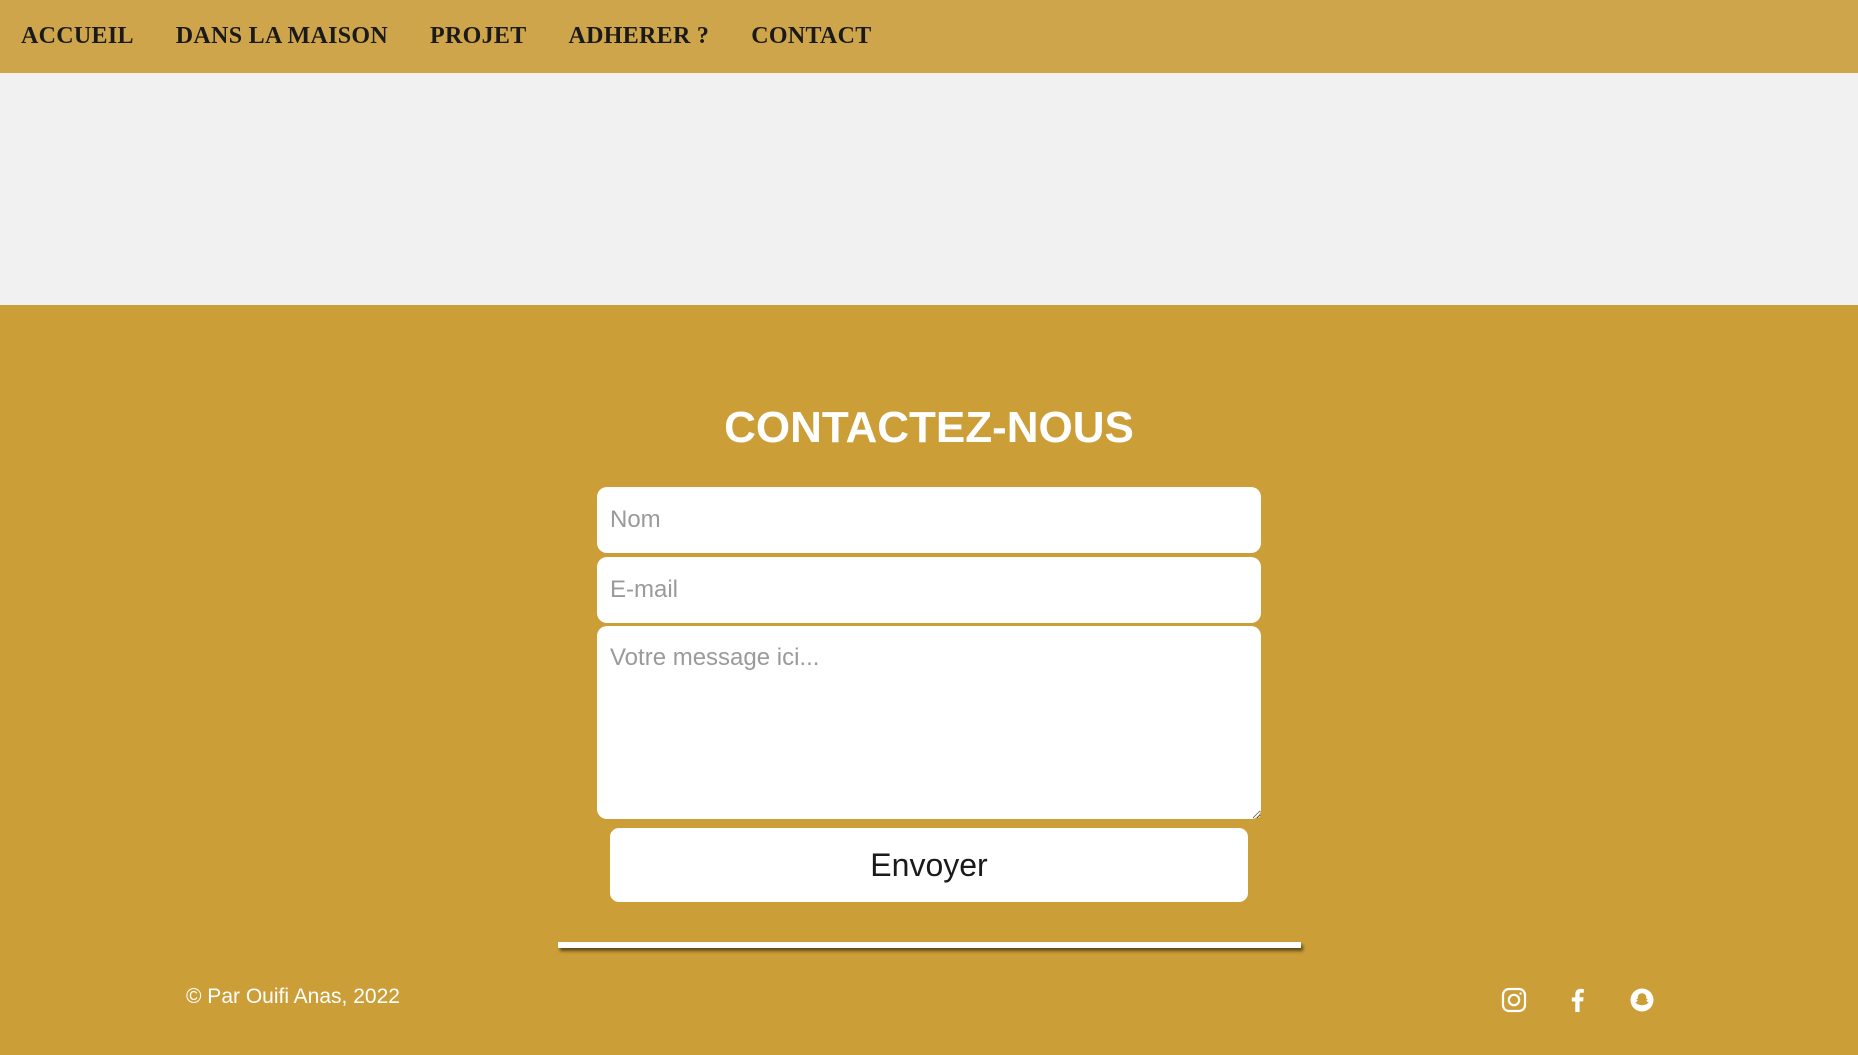 This screenshot has height=1055, width=1858. What do you see at coordinates (1642, 1000) in the screenshot?
I see `snapchat-icon` at bounding box center [1642, 1000].